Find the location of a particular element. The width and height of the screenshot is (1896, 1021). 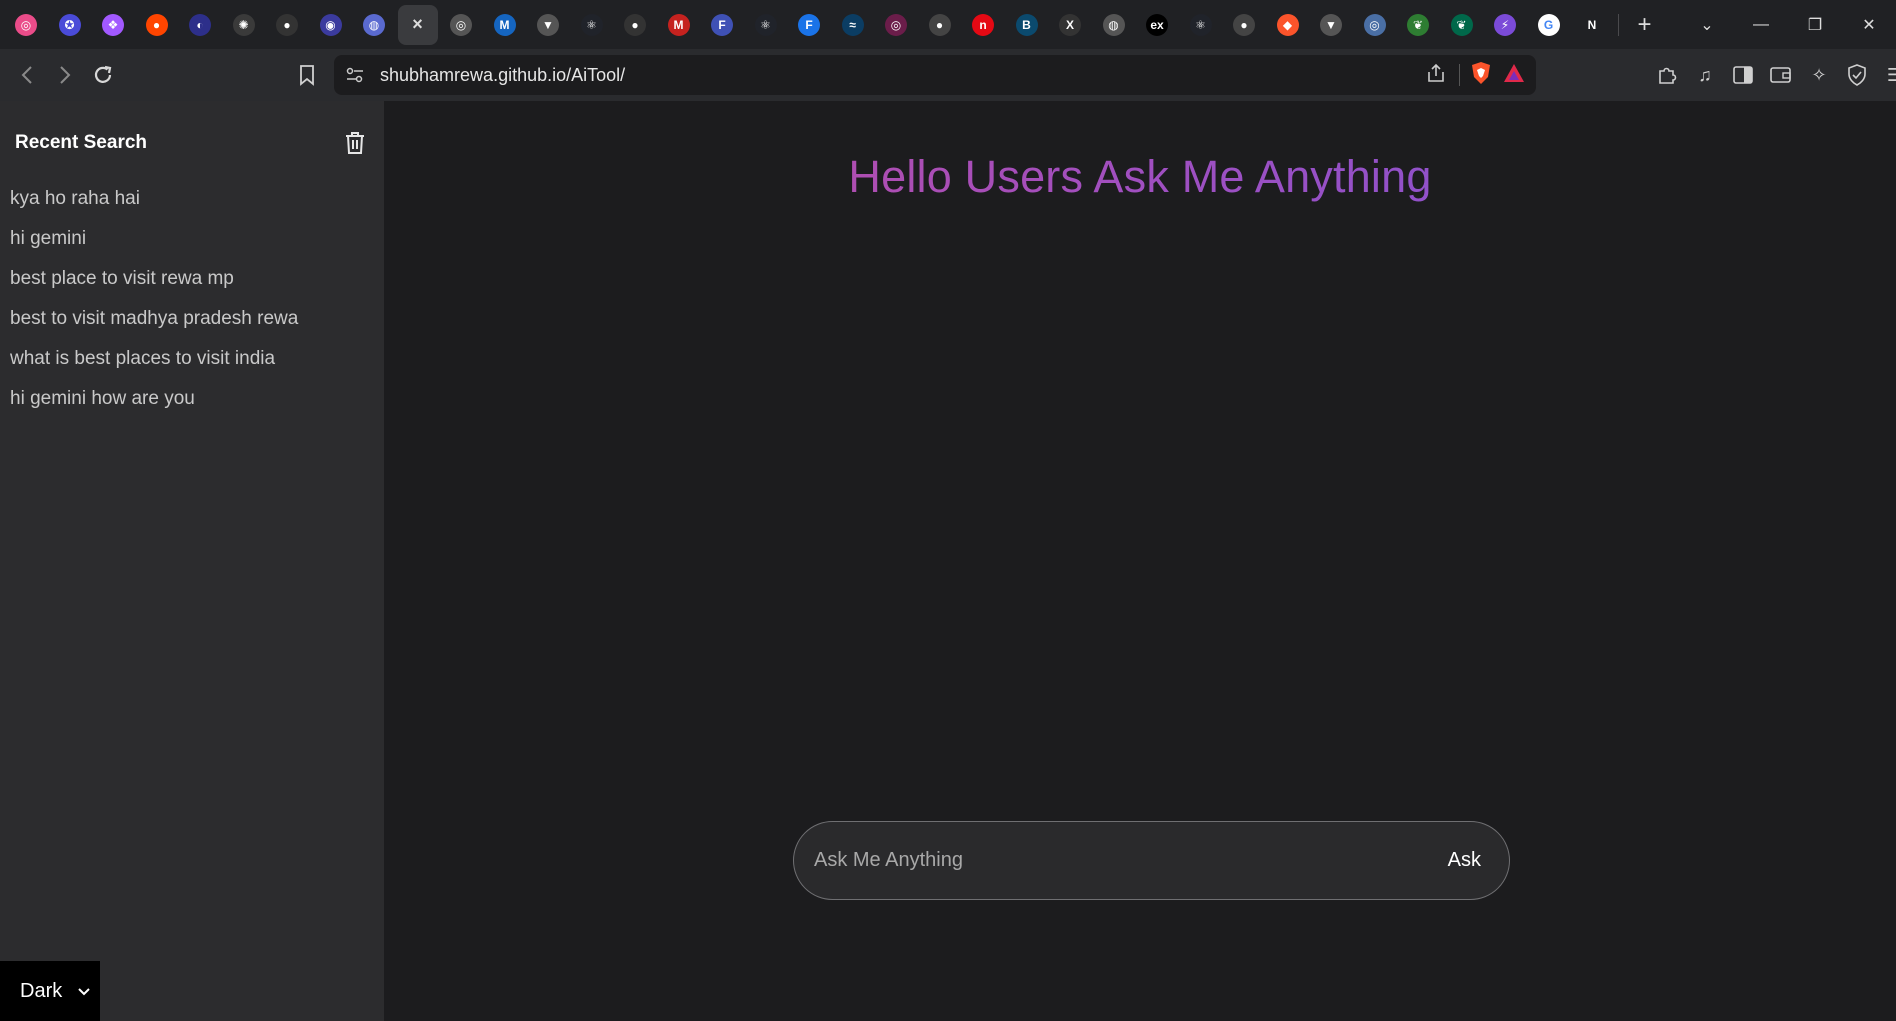

back-arrow-icon is located at coordinates (26, 75).